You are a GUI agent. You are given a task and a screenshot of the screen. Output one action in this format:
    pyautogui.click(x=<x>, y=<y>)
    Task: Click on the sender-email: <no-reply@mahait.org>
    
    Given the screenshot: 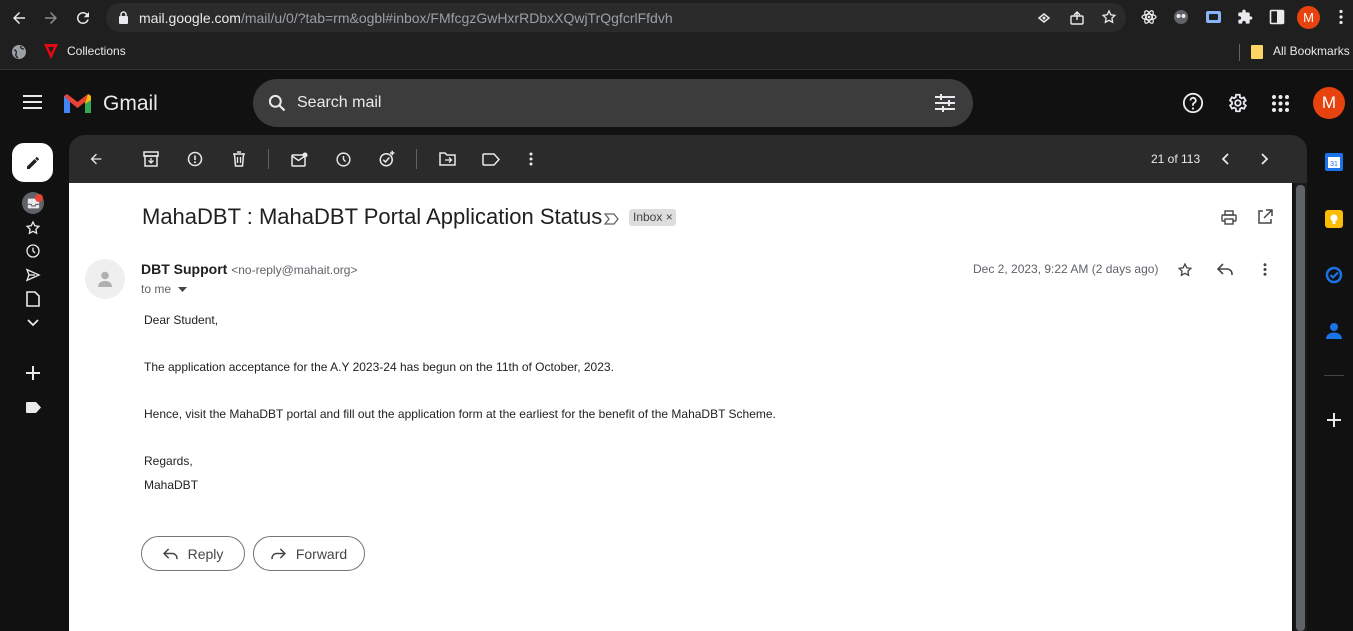 What is the action you would take?
    pyautogui.click(x=294, y=270)
    